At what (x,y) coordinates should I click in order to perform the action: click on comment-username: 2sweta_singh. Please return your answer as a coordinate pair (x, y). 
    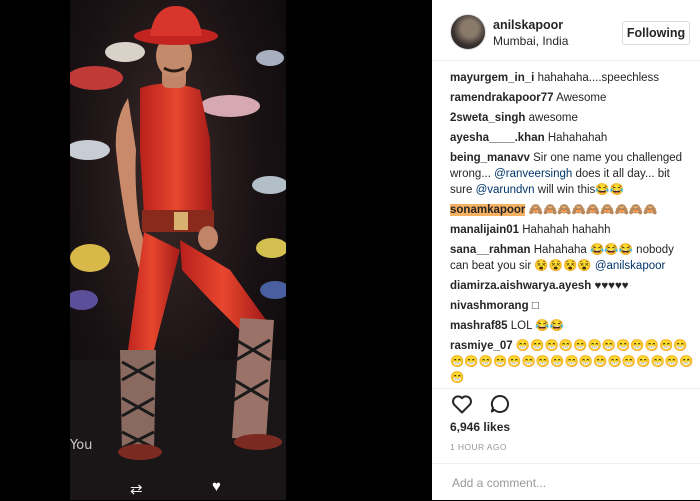
    Looking at the image, I should click on (487, 118).